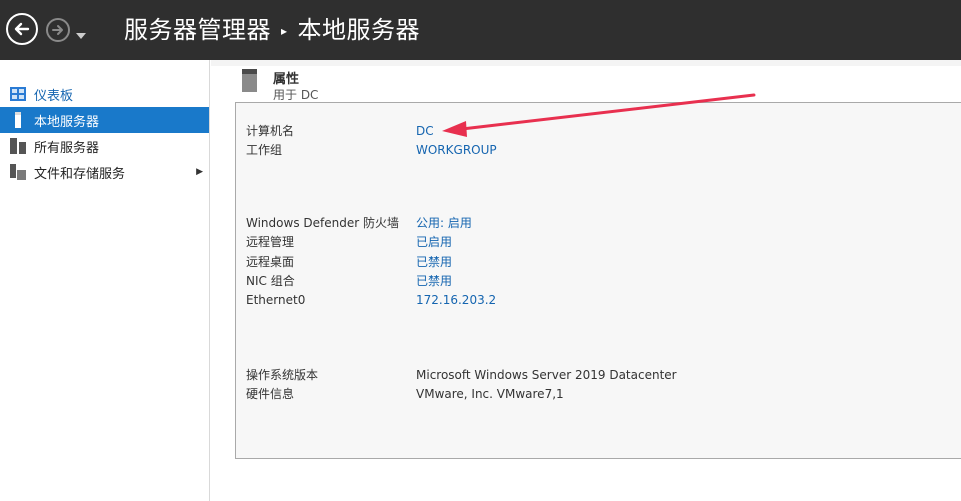  Describe the element at coordinates (54, 96) in the screenshot. I see `sidebar-item-label: 仪表板` at that location.